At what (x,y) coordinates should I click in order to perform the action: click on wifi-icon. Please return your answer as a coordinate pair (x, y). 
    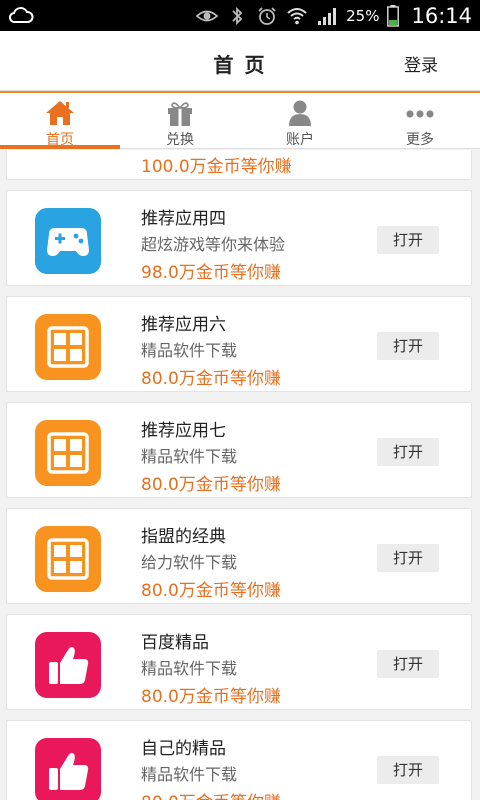
    Looking at the image, I should click on (297, 15).